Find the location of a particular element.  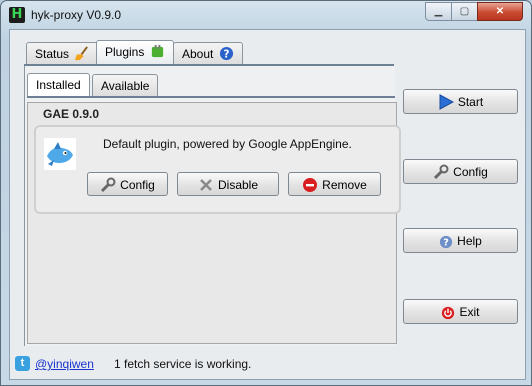

exit-button: Exit is located at coordinates (460, 311).